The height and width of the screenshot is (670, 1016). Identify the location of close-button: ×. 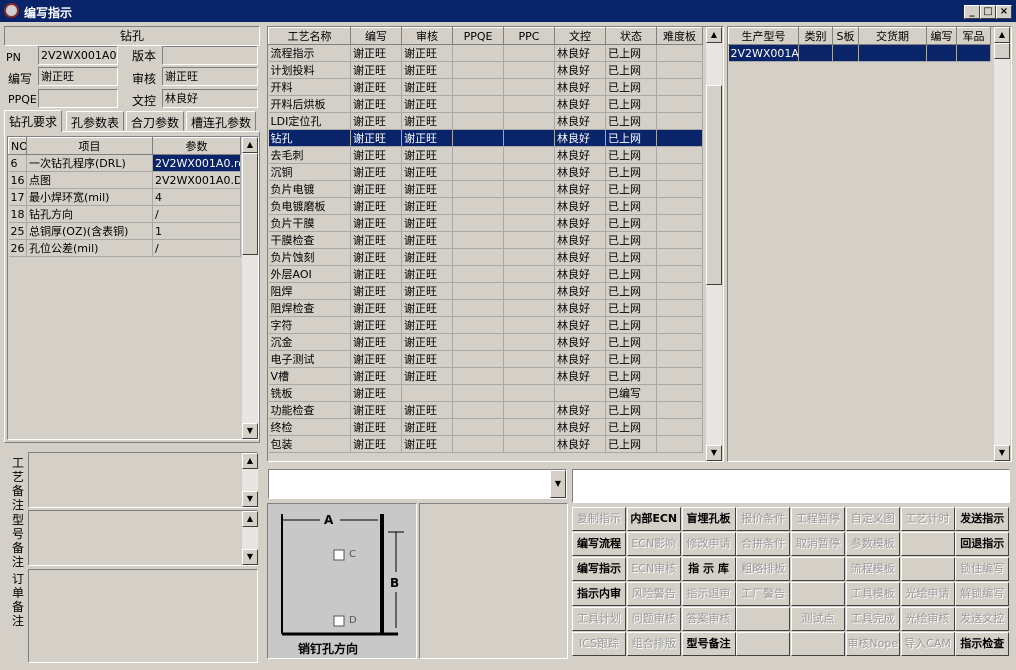
(1004, 12).